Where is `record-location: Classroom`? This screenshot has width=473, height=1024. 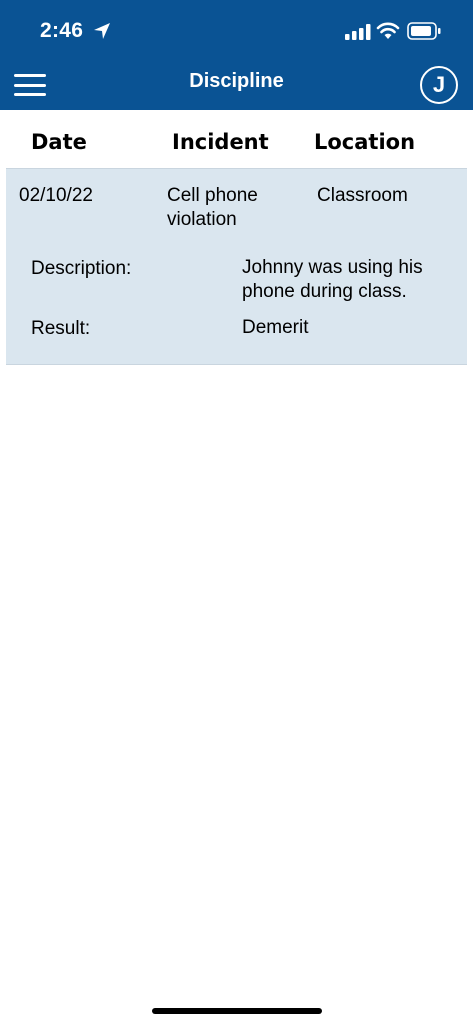
record-location: Classroom is located at coordinates (362, 195).